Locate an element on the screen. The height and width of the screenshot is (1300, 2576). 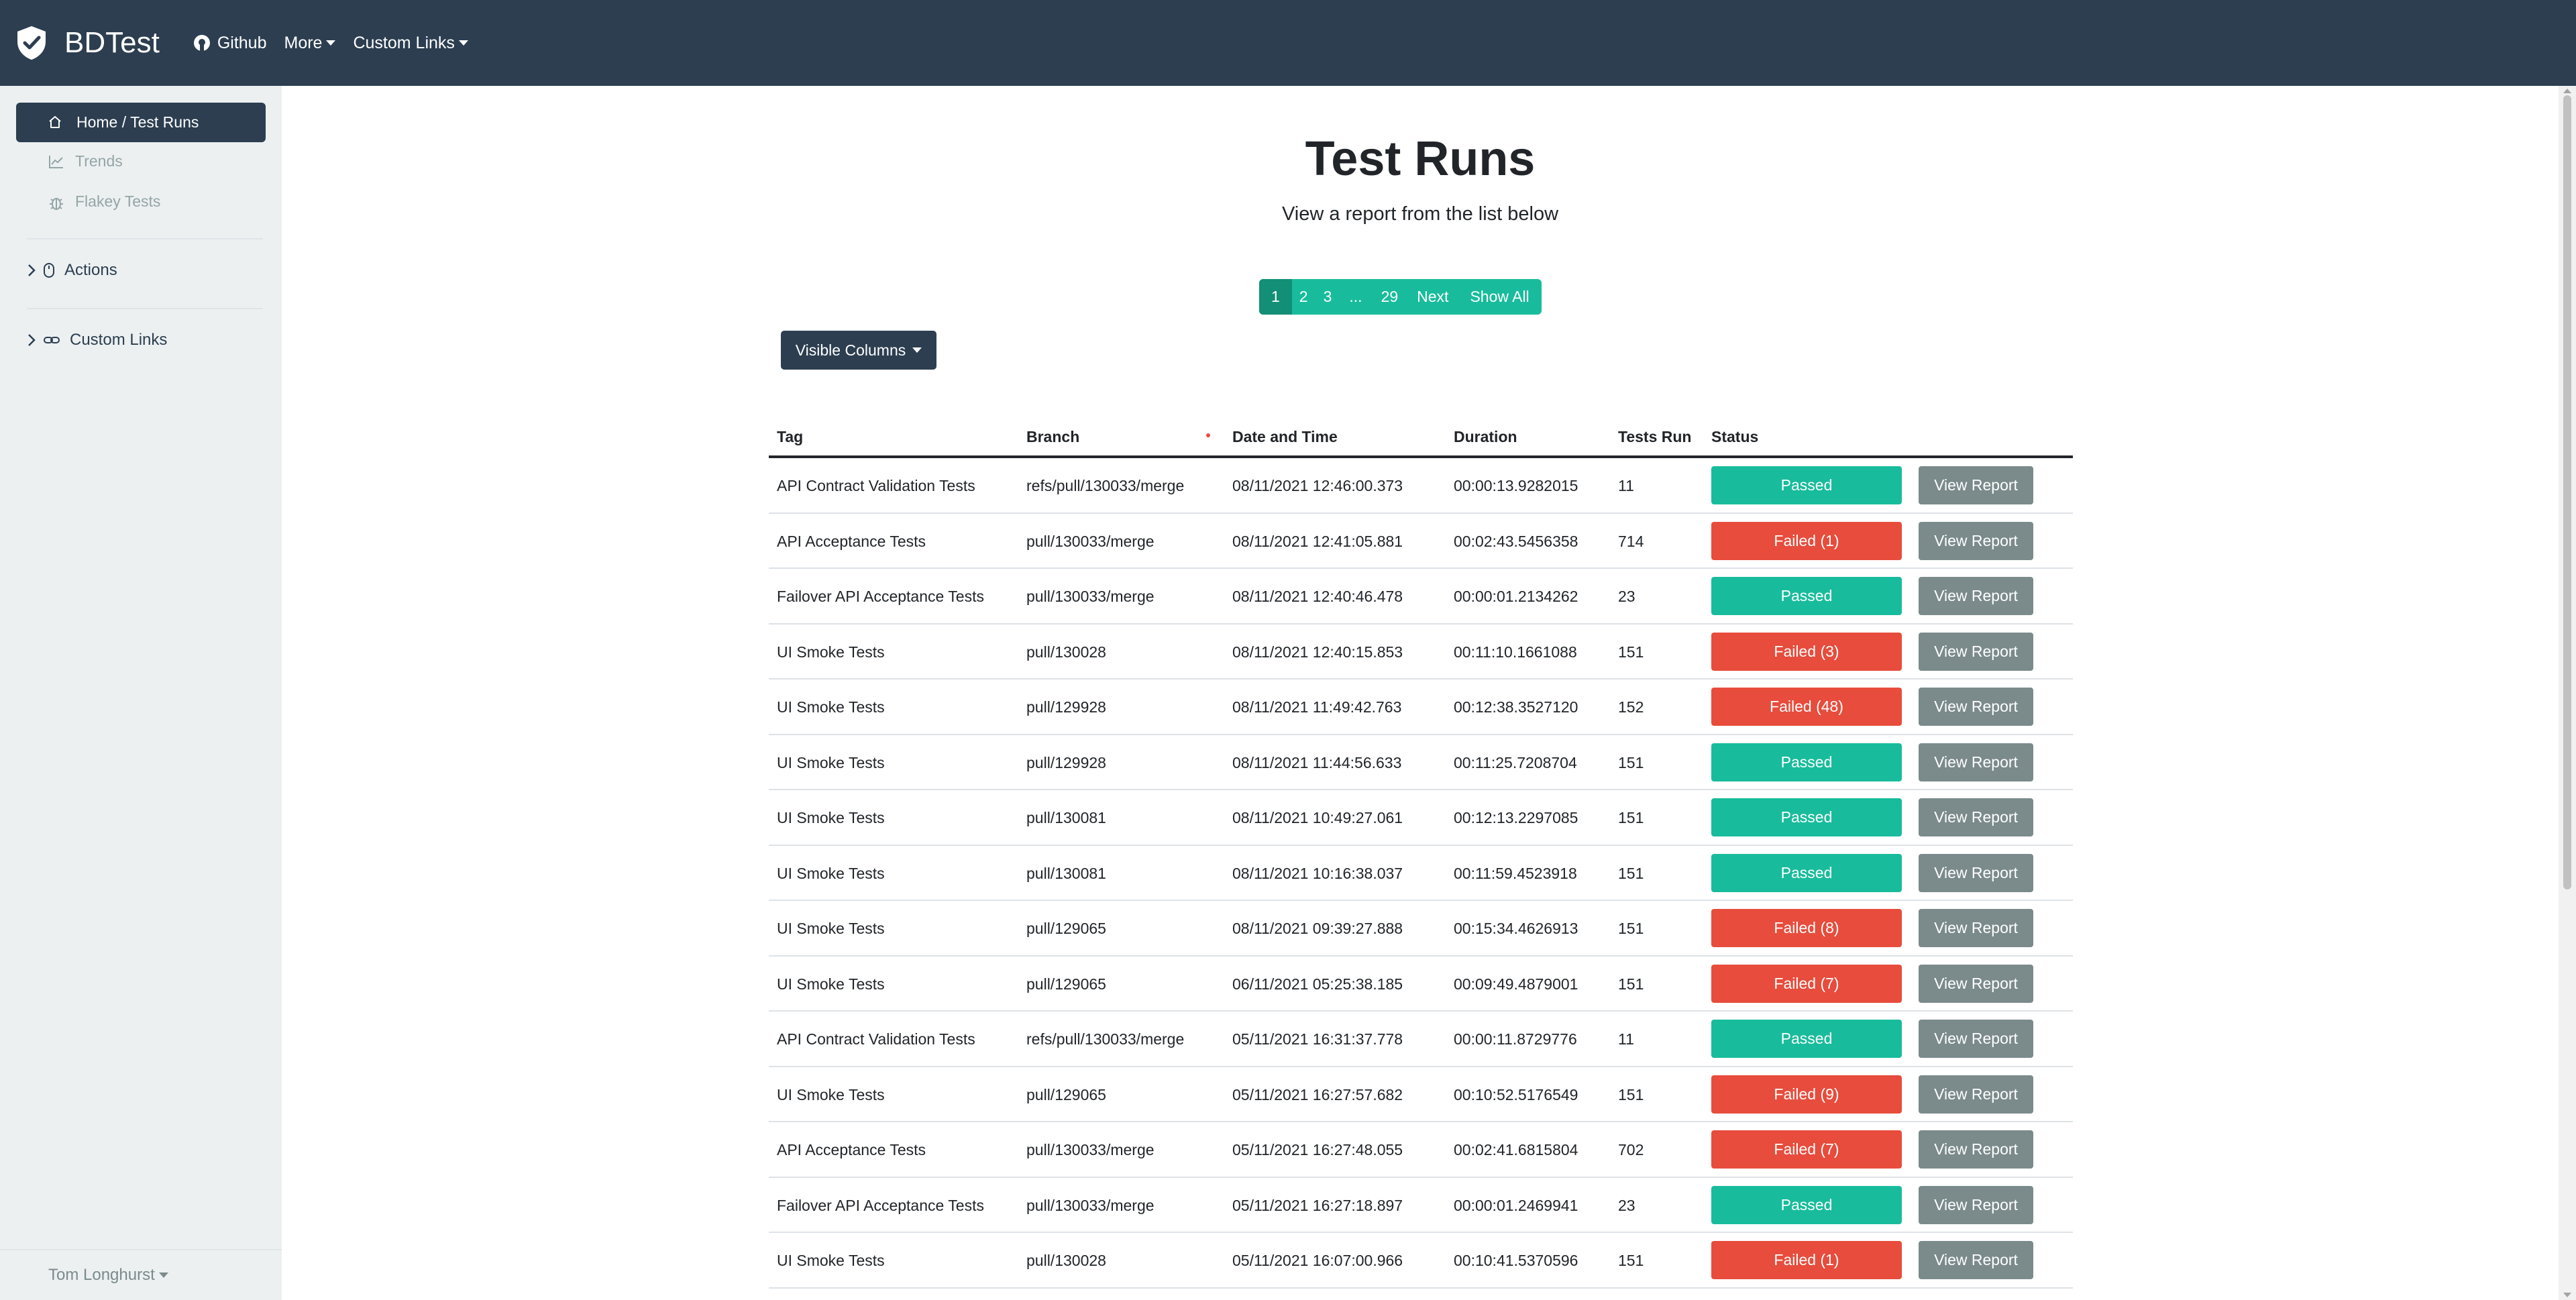
page-scrollbar is located at coordinates (2567, 693).